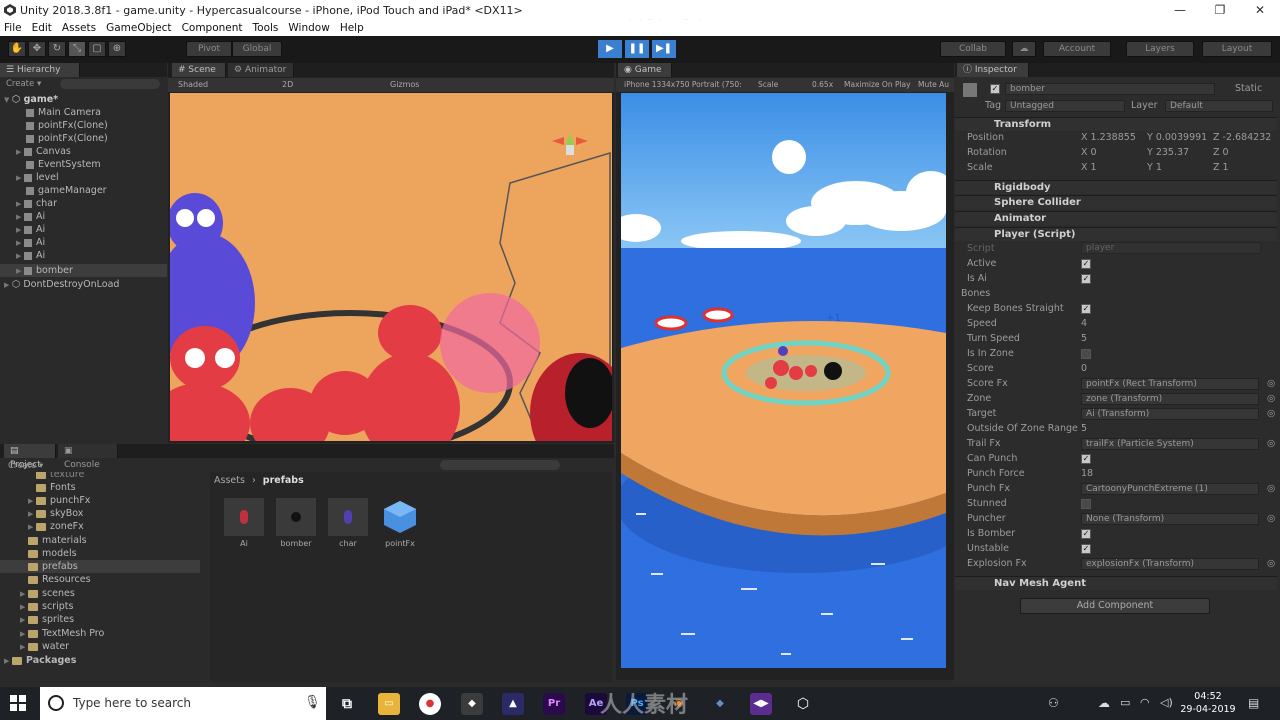 This screenshot has width=1280, height=720. What do you see at coordinates (117, 49) in the screenshot?
I see `transform-tool-icon: ⊕` at bounding box center [117, 49].